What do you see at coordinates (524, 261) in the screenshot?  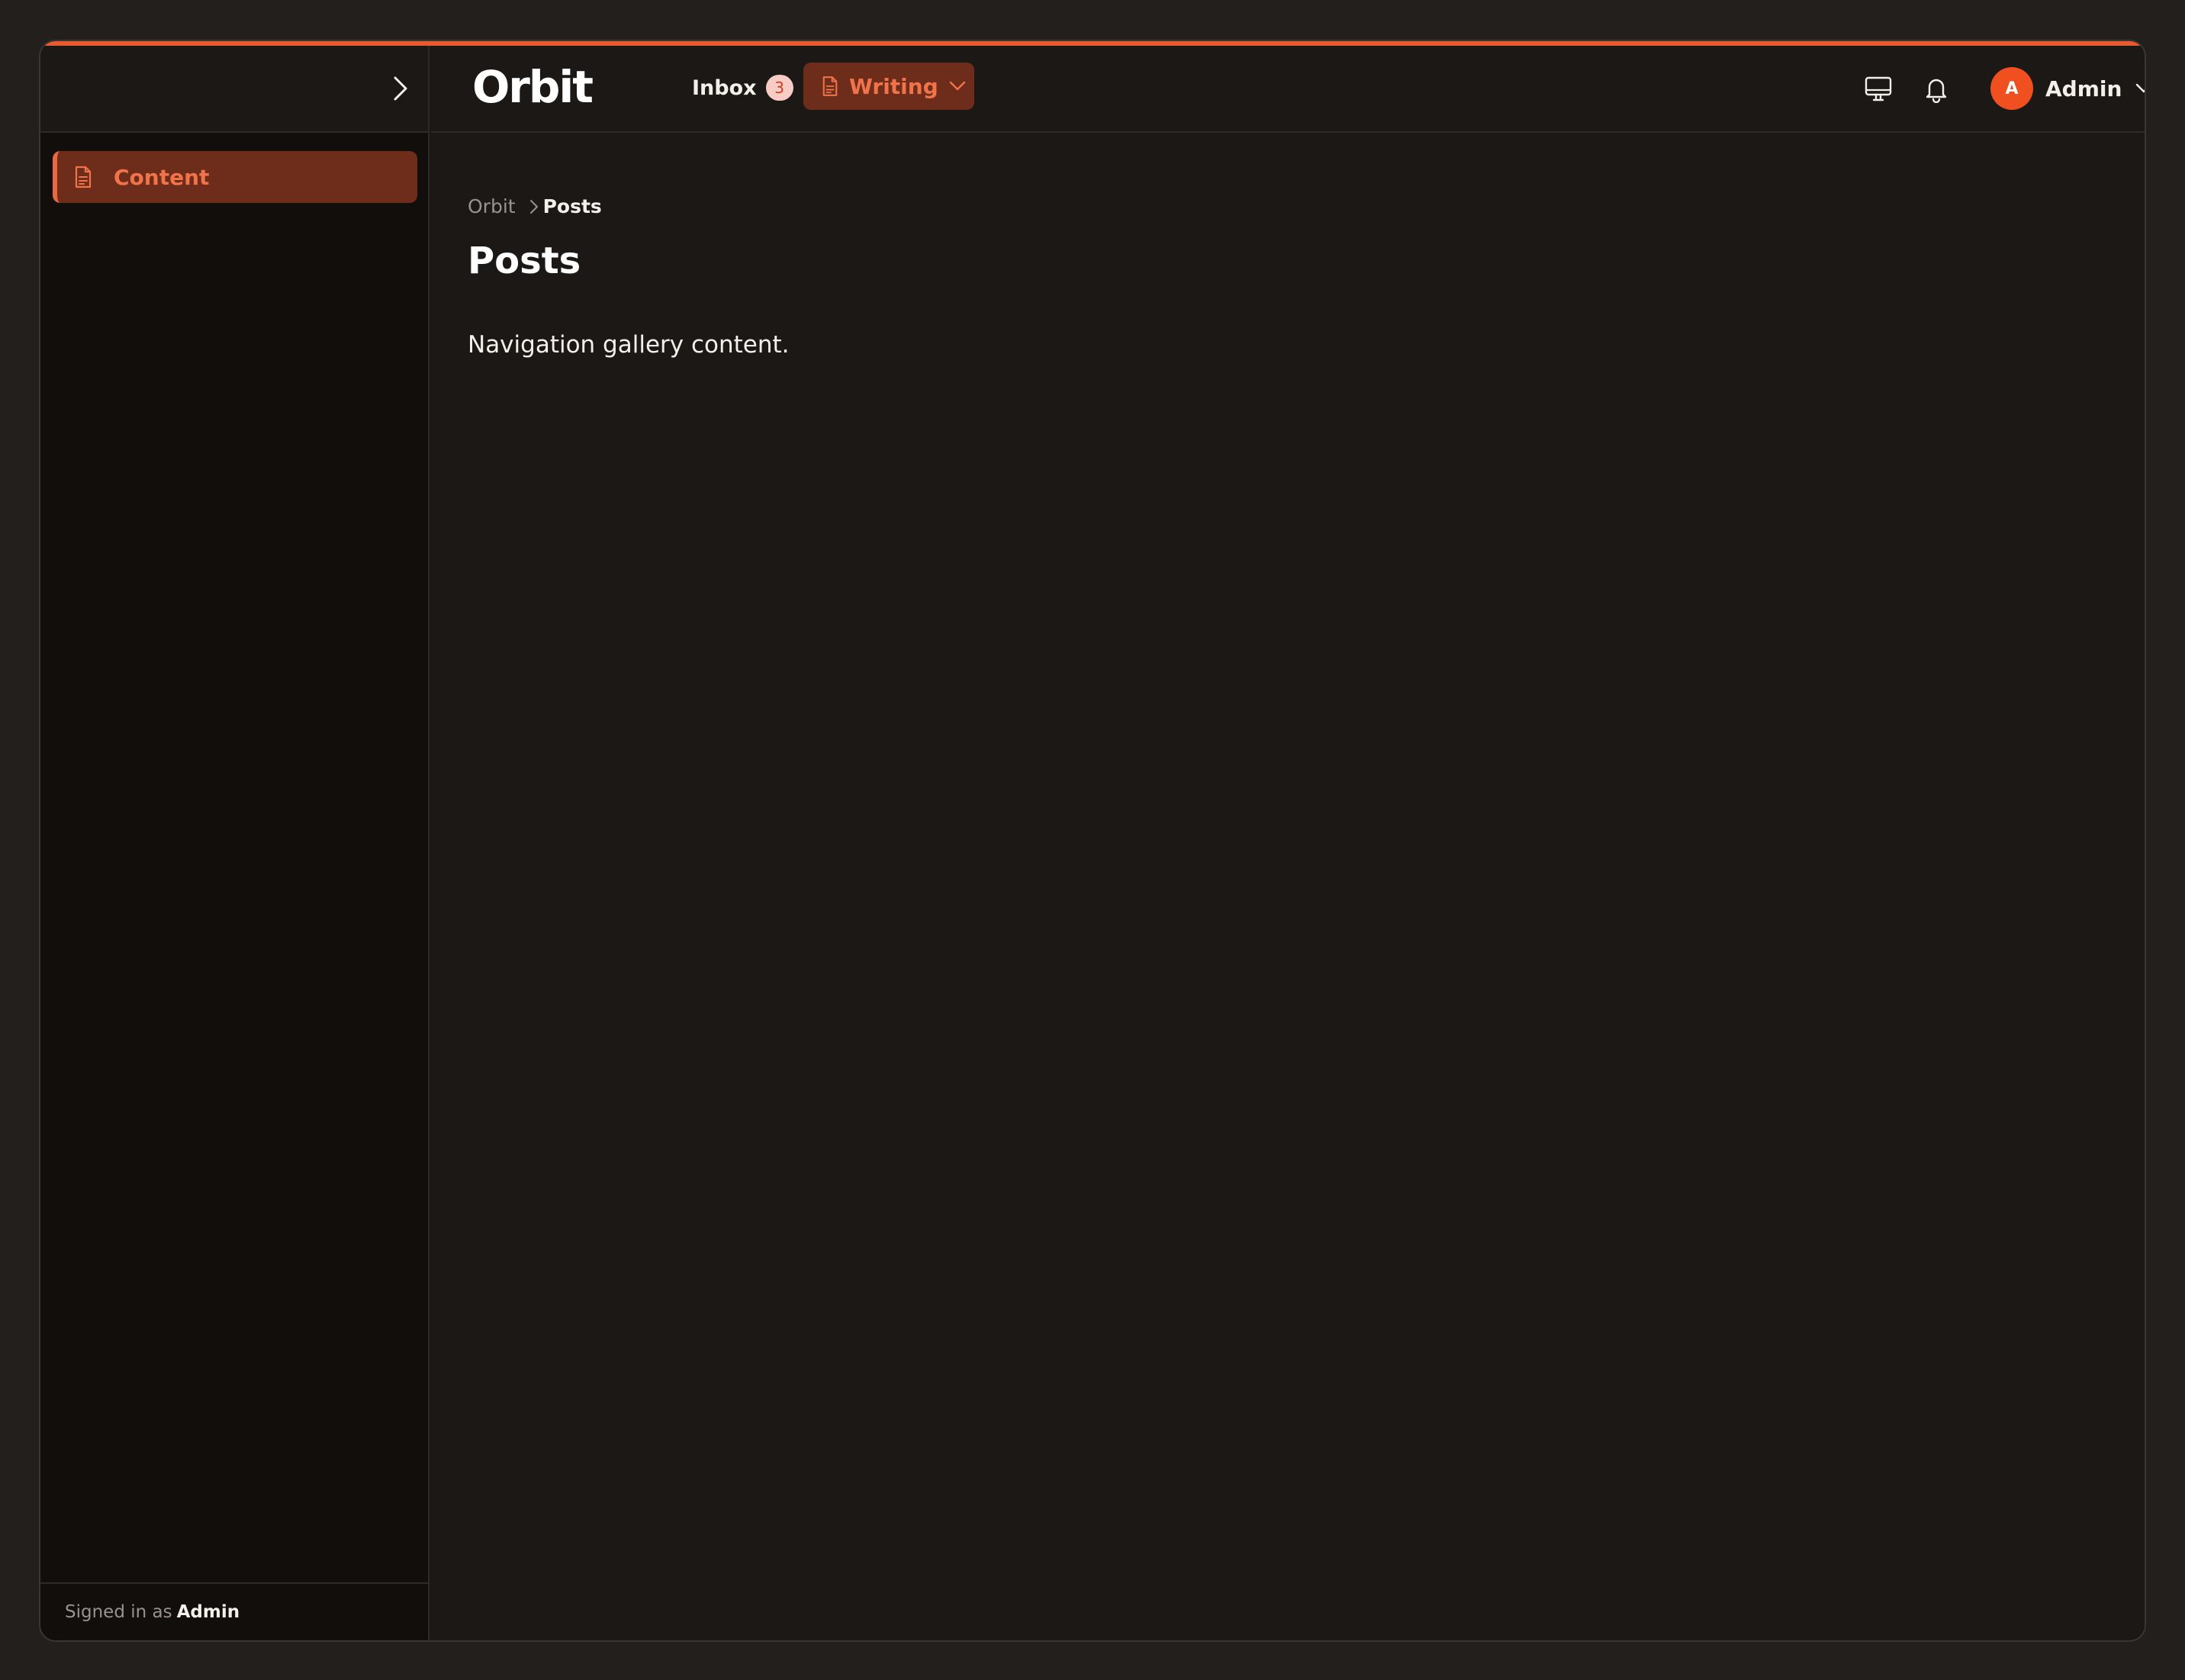 I see `page-title: Posts` at bounding box center [524, 261].